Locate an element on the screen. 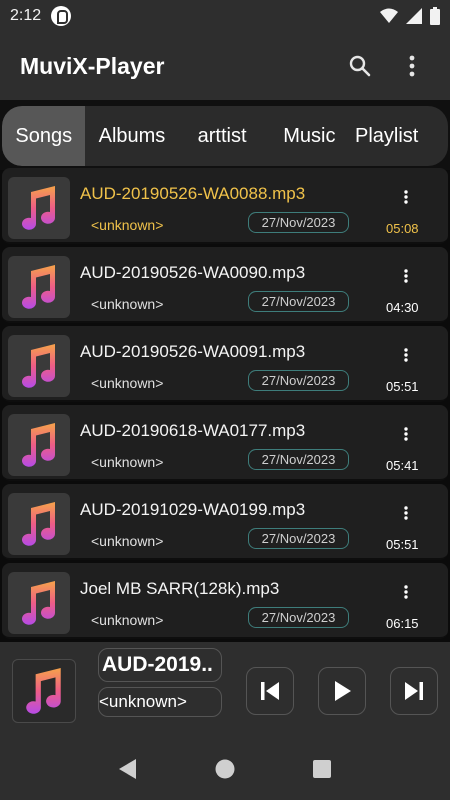 The image size is (450, 800). now-playing-artist: <unknown> is located at coordinates (160, 702).